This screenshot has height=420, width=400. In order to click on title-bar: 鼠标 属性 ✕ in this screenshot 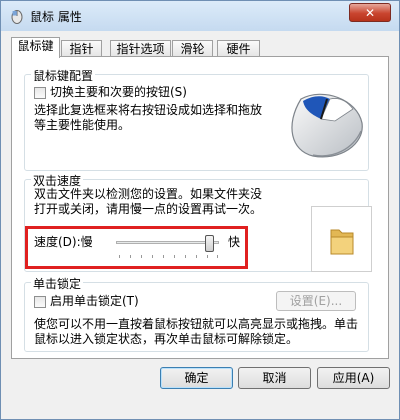, I will do `click(200, 16)`.